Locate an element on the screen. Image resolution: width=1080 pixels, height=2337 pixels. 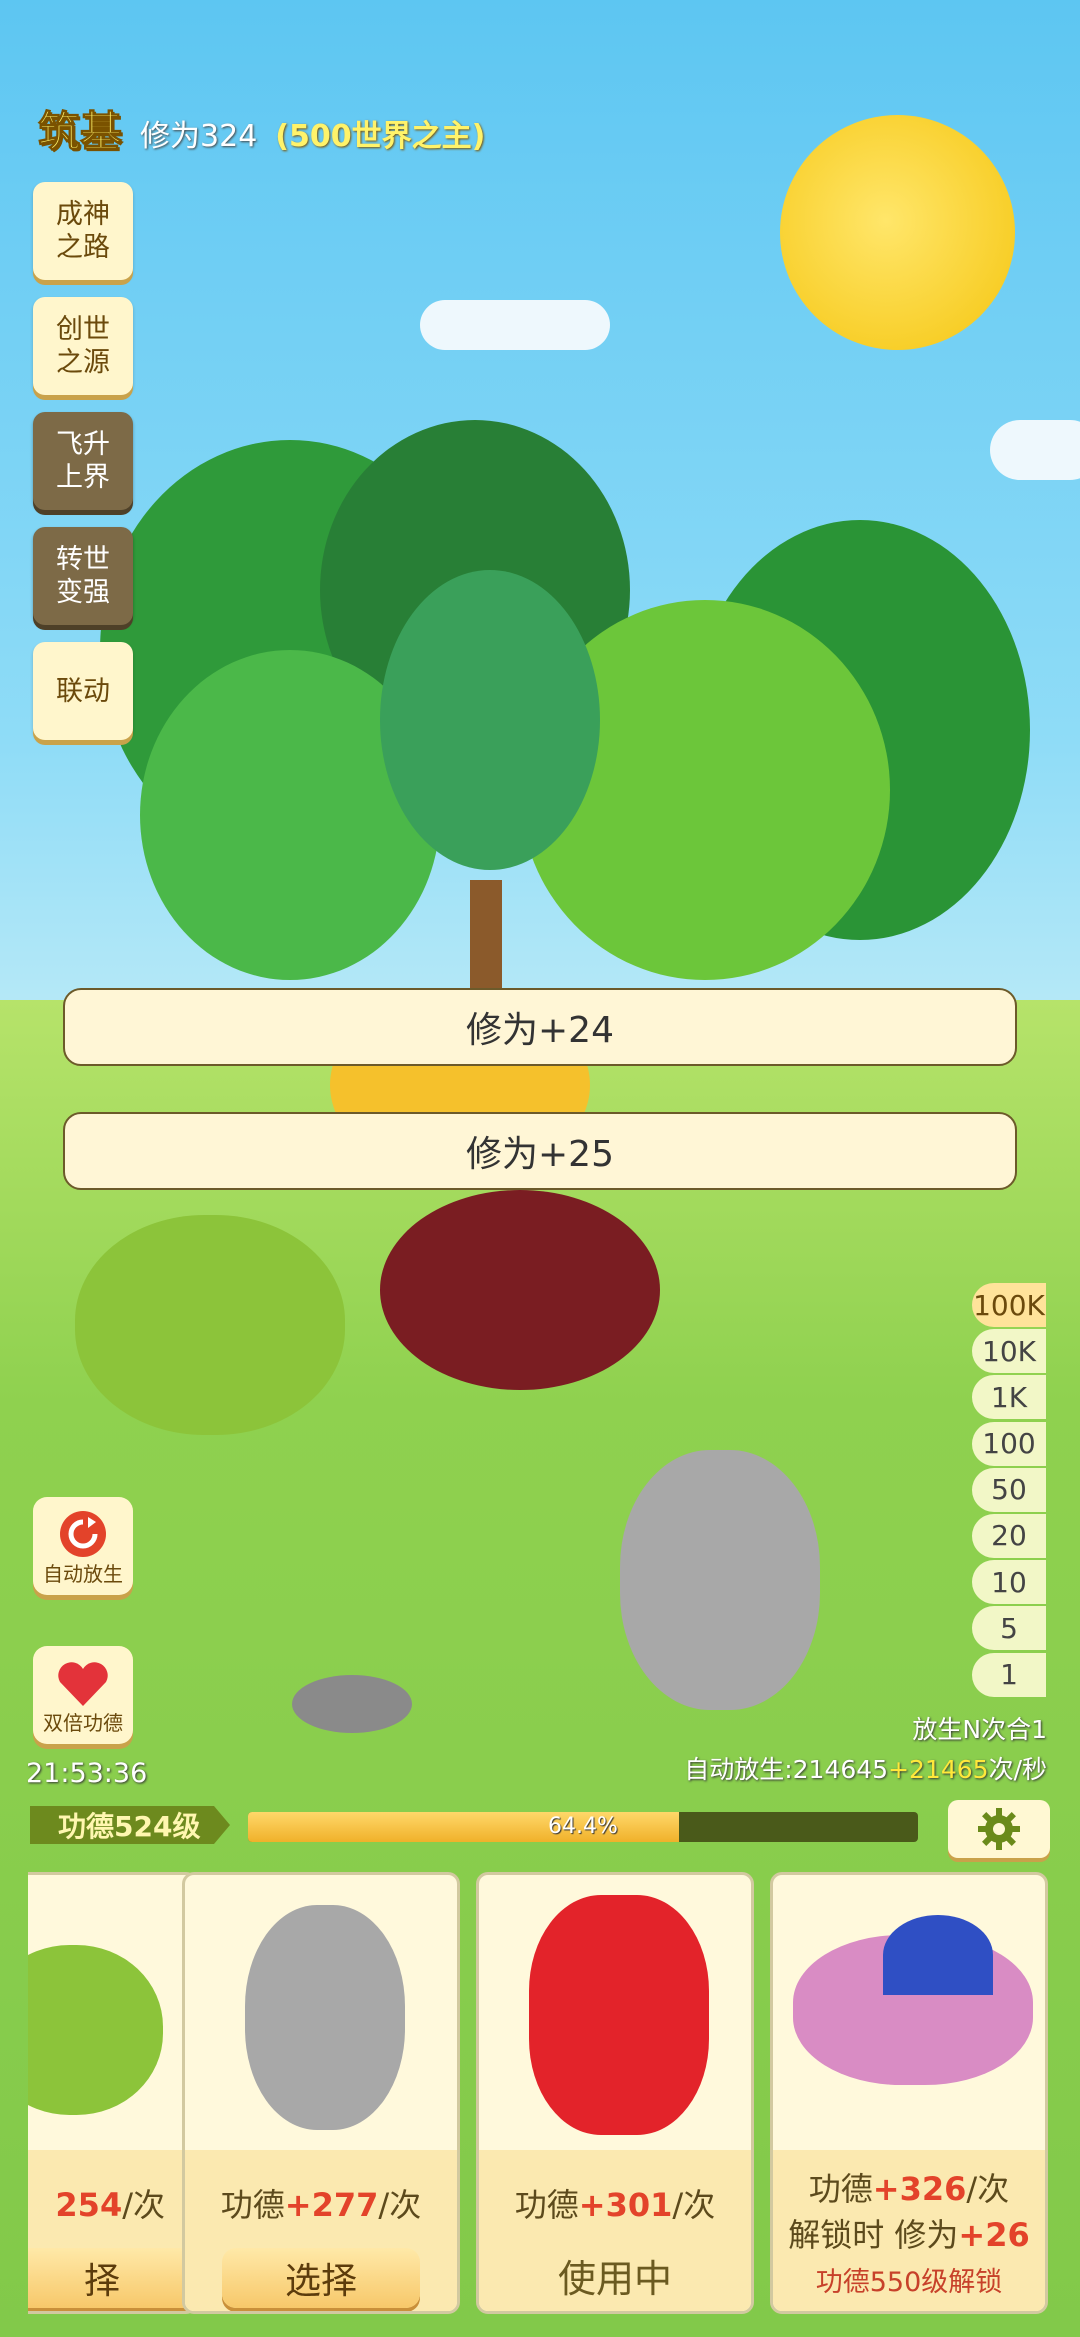
title-label: (500世界之主) is located at coordinates (380, 136).